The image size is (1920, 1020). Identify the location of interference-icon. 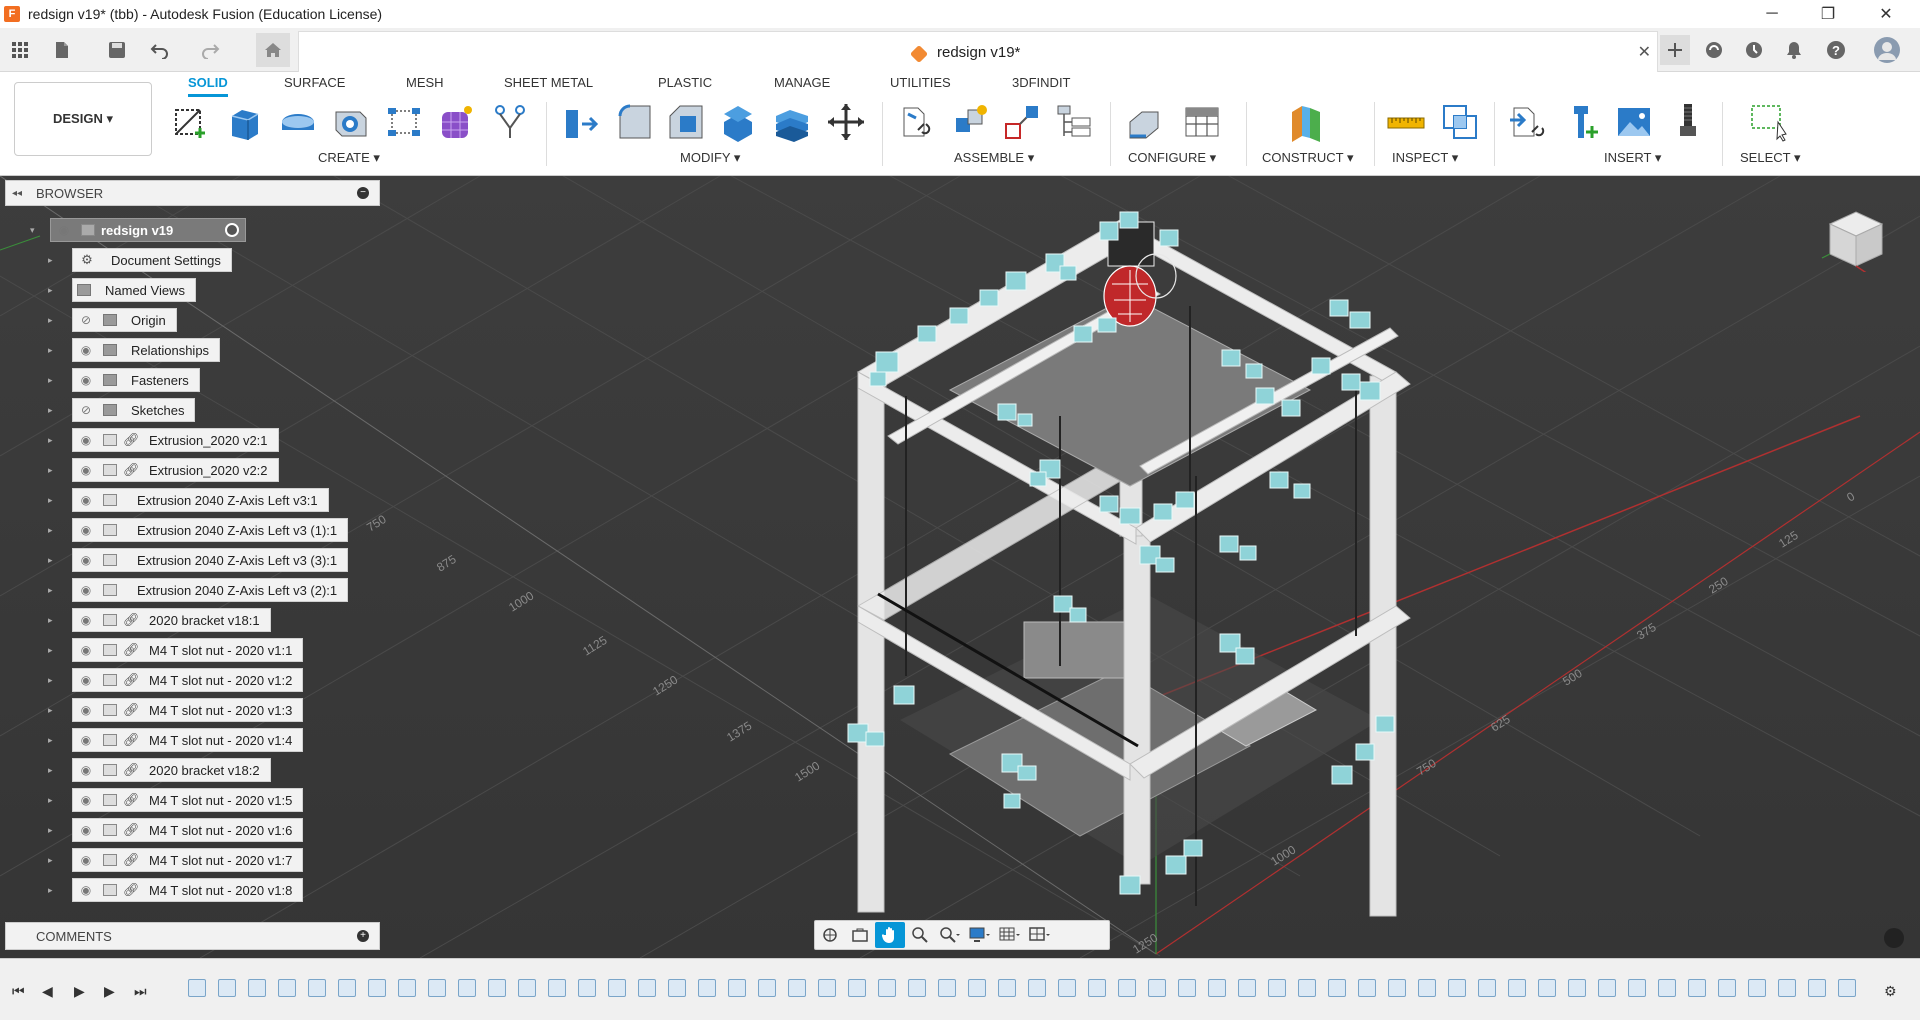
(1460, 122).